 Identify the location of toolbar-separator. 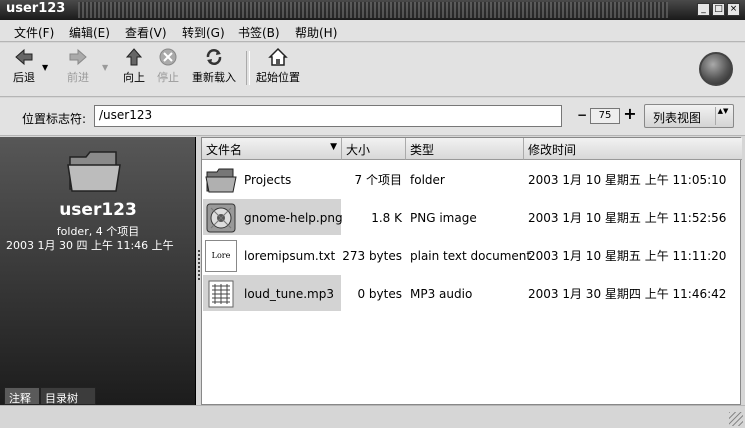
(248, 68).